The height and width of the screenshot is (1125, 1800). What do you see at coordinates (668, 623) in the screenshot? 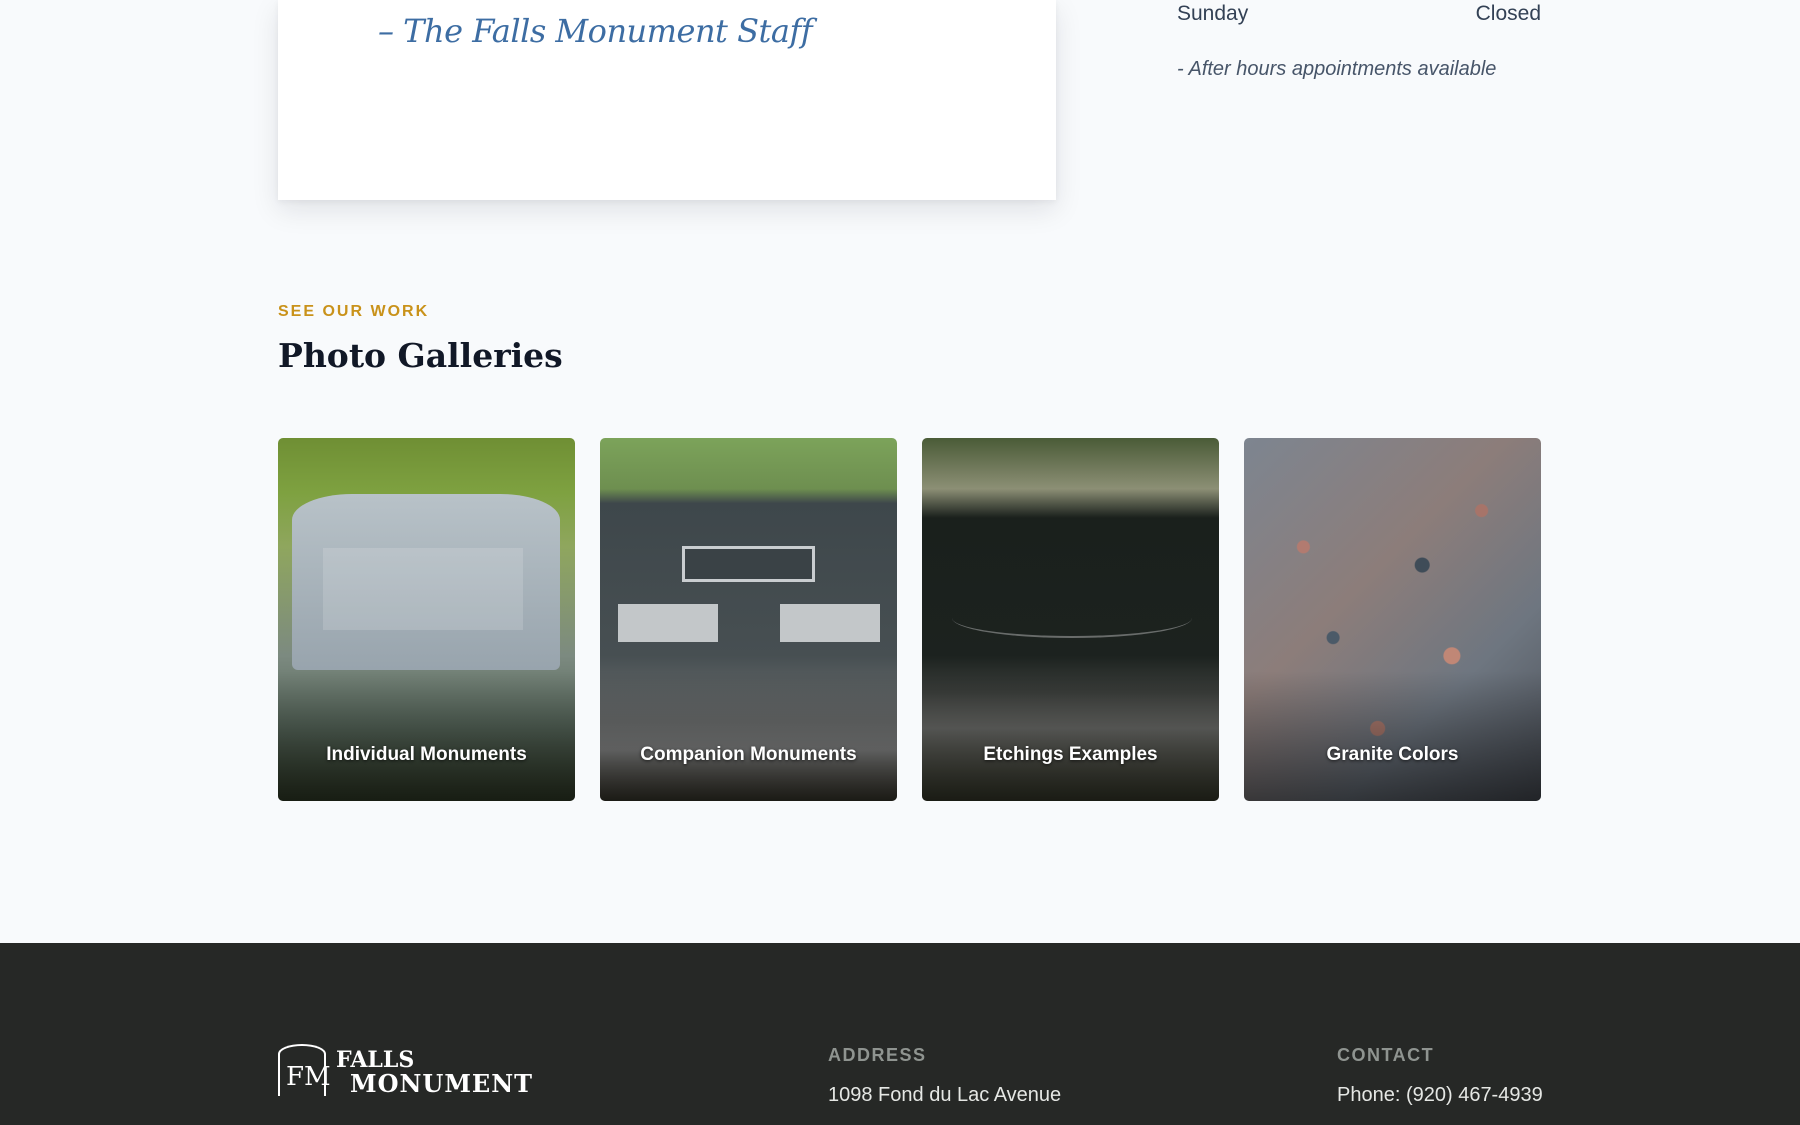
I see `headstone-plaque-left` at bounding box center [668, 623].